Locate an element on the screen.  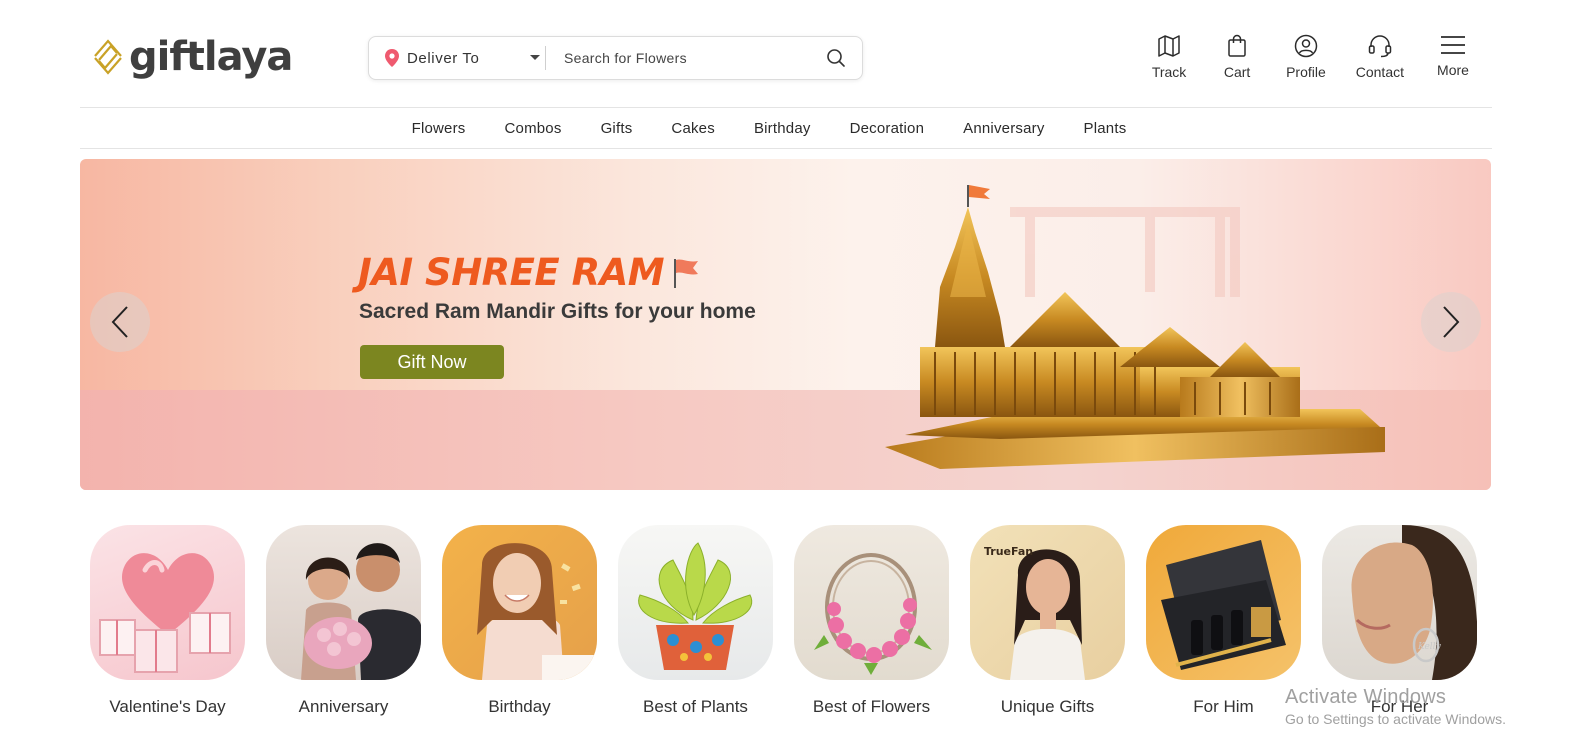
category-label: For Him is located at coordinates (1223, 706).